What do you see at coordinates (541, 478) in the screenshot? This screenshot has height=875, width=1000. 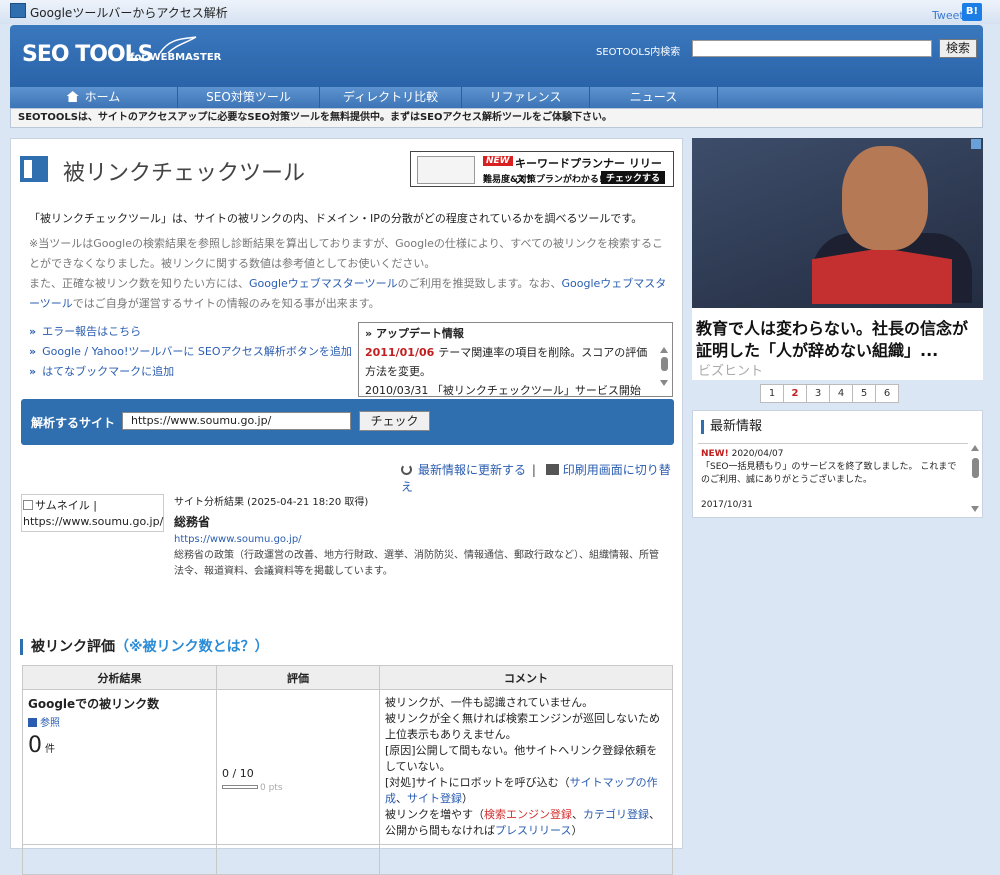 I see `action-links: 最新情報に更新する | 印刷用画面に切り替え` at bounding box center [541, 478].